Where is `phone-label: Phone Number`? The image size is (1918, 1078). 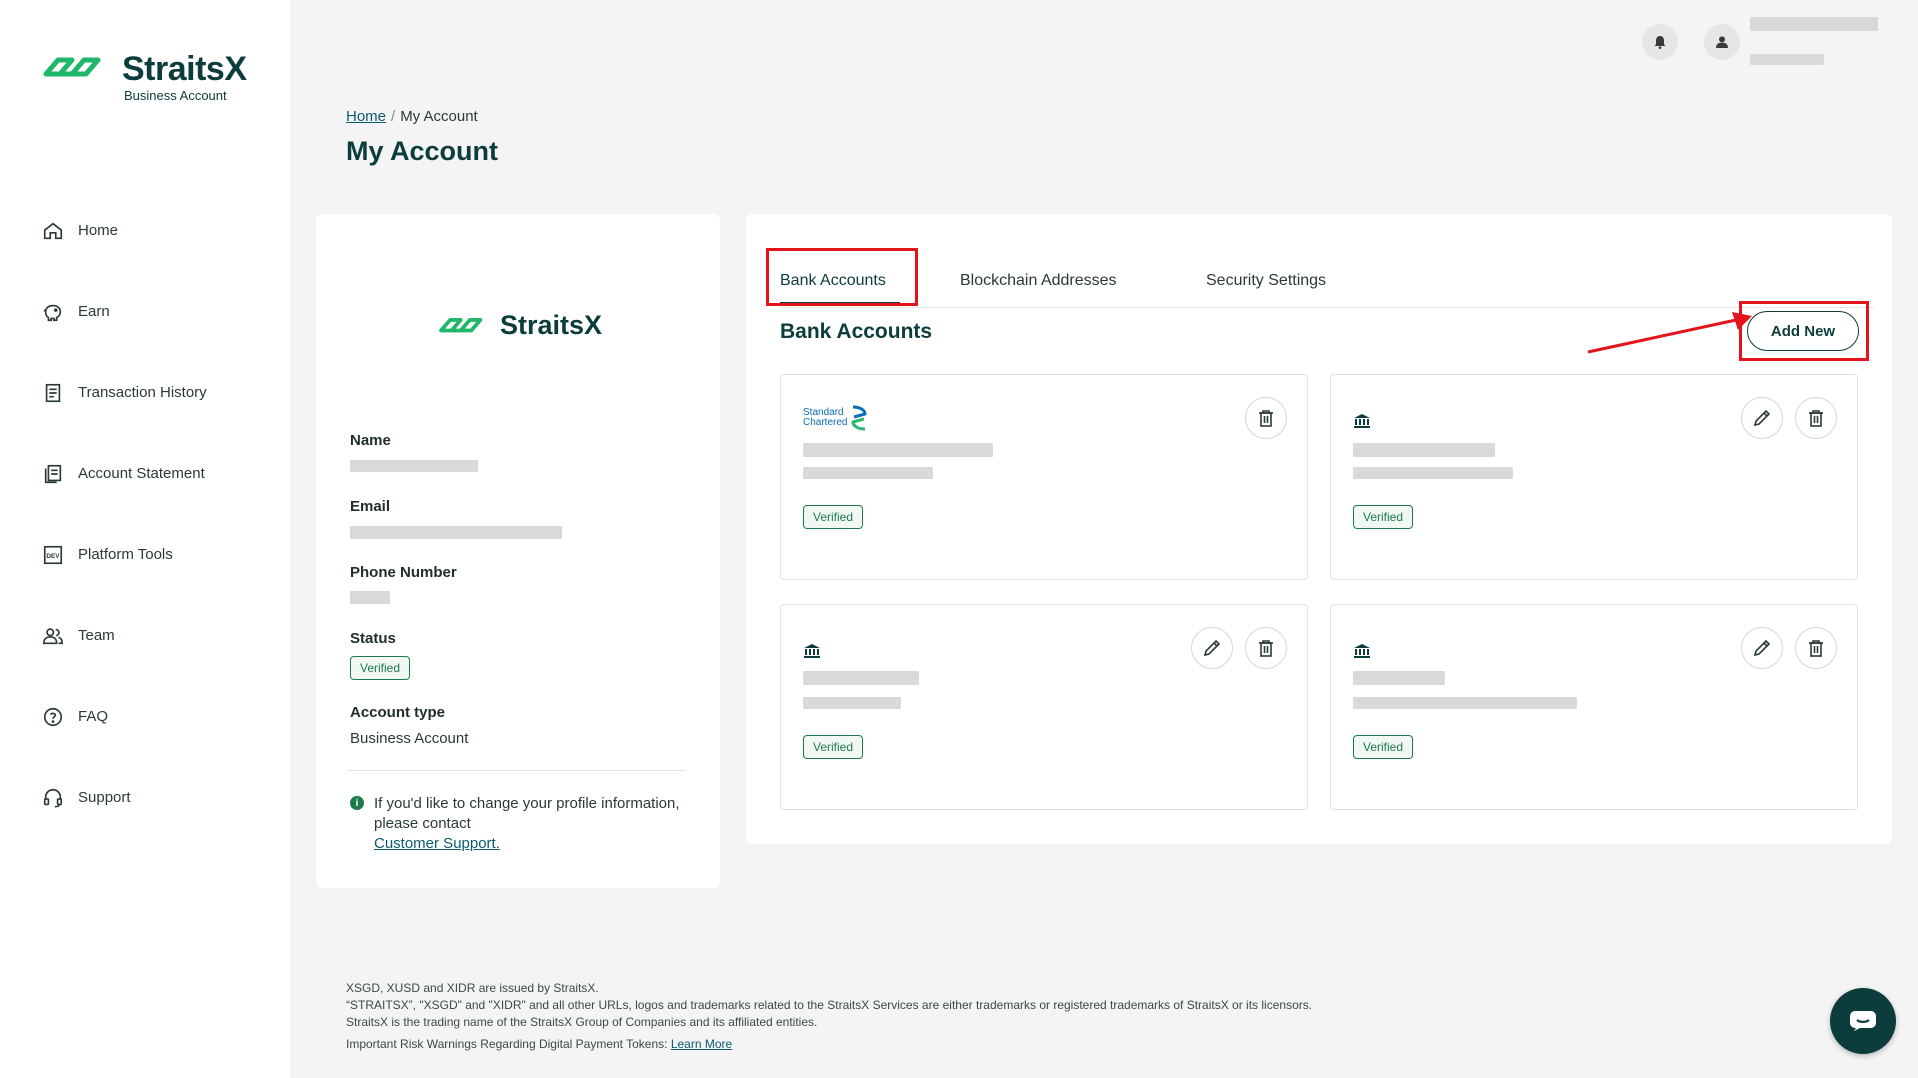
phone-label: Phone Number is located at coordinates (403, 572).